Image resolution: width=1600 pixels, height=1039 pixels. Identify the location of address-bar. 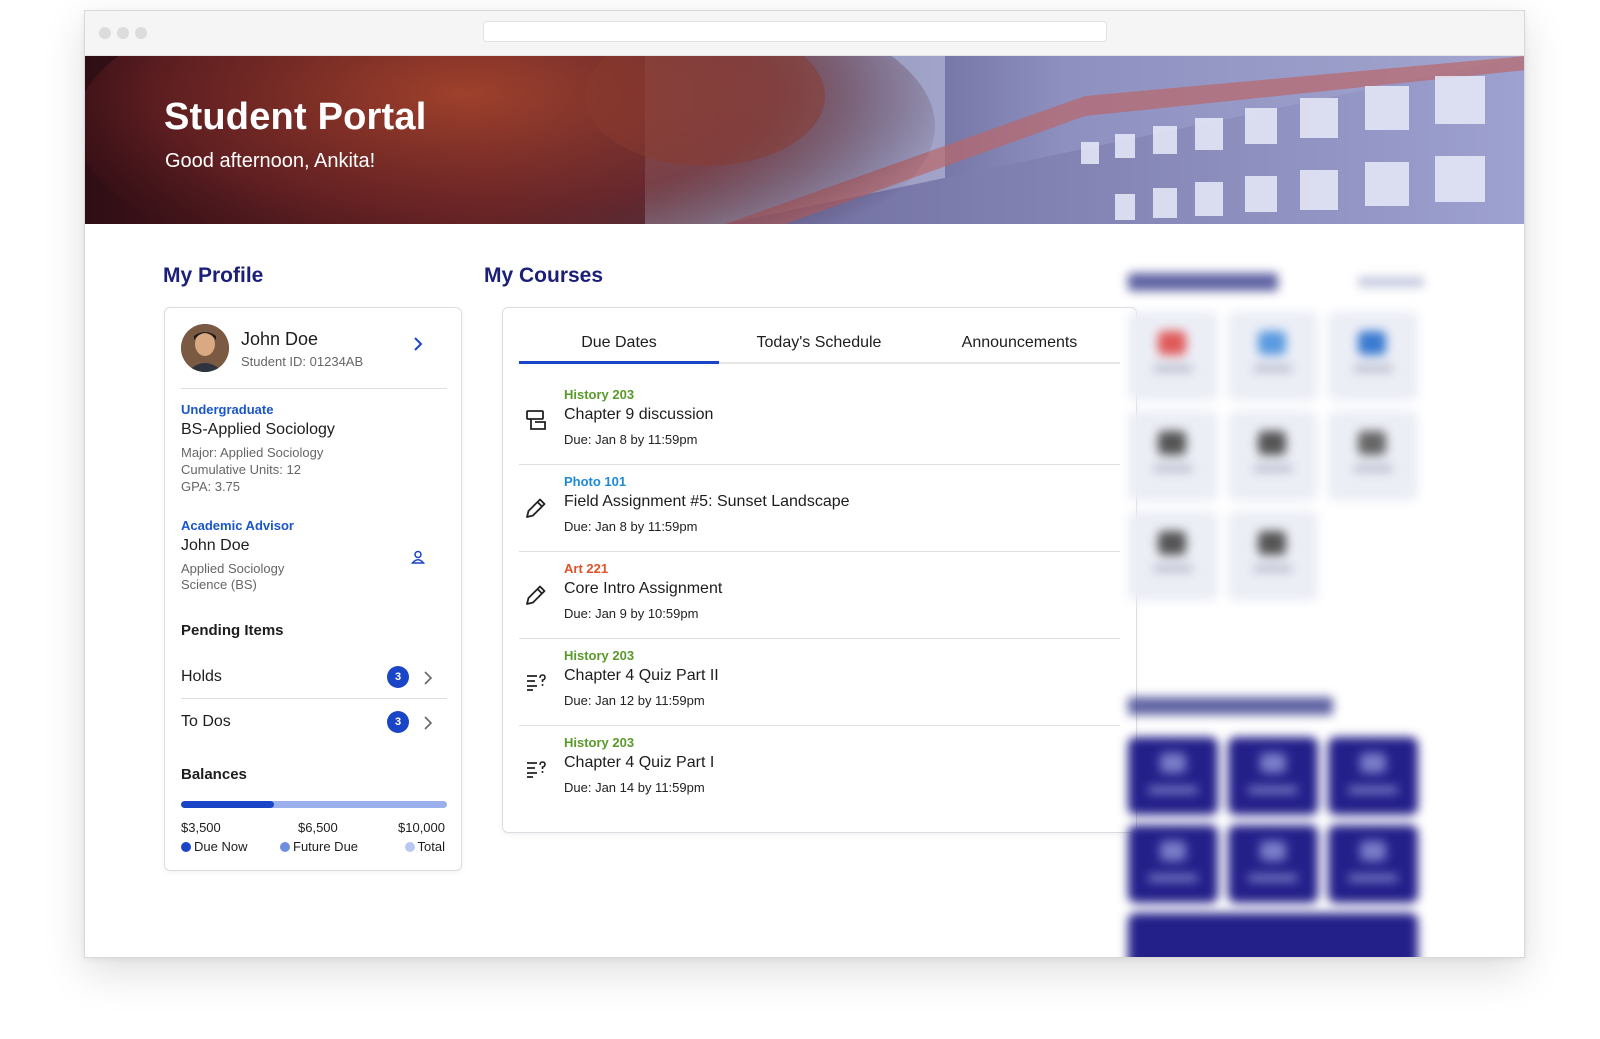
(795, 31).